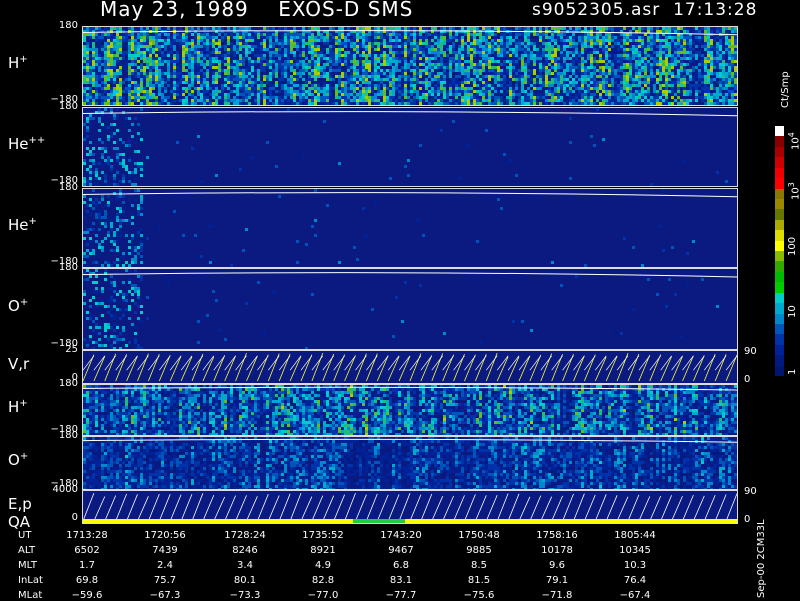 Image resolution: width=800 pixels, height=601 pixels. I want to click on ephemeris-cell: 8921, so click(323, 550).